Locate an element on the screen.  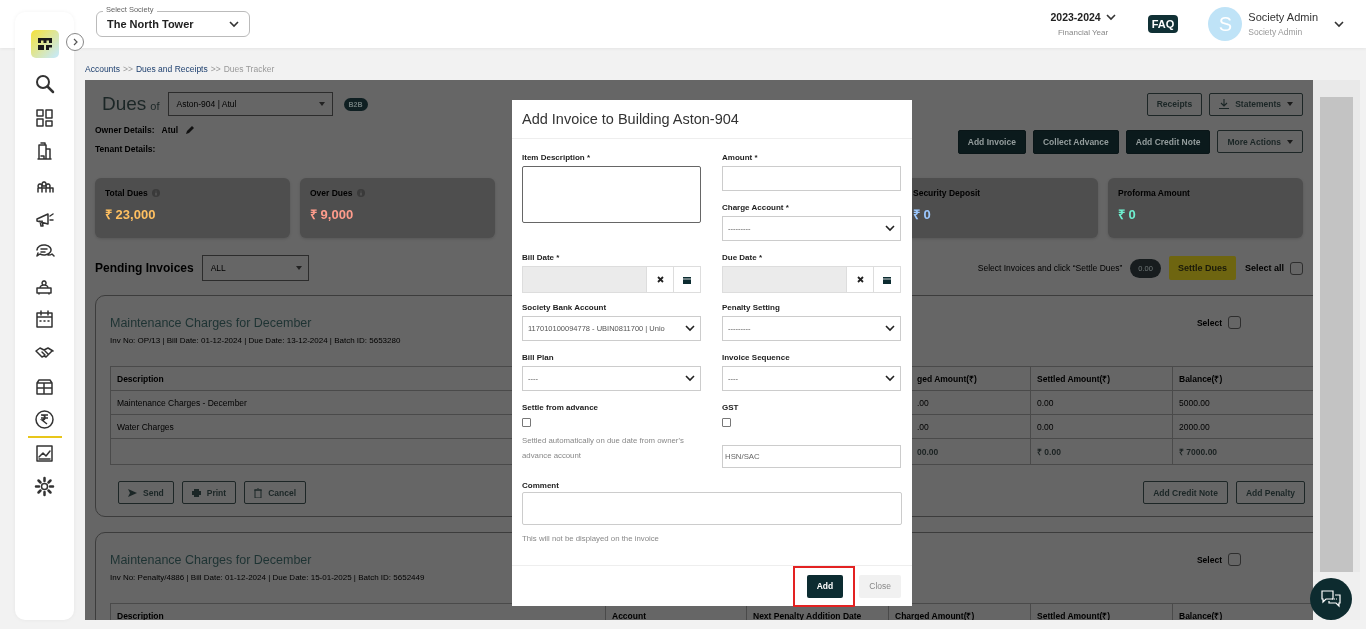
financial-year-select: 2023-2024 is located at coordinates (1083, 17).